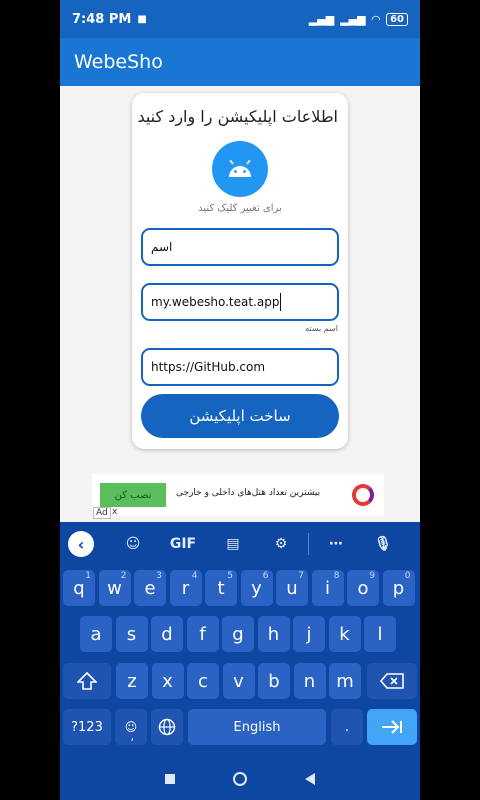 The height and width of the screenshot is (800, 480). I want to click on backspace-key, so click(392, 681).